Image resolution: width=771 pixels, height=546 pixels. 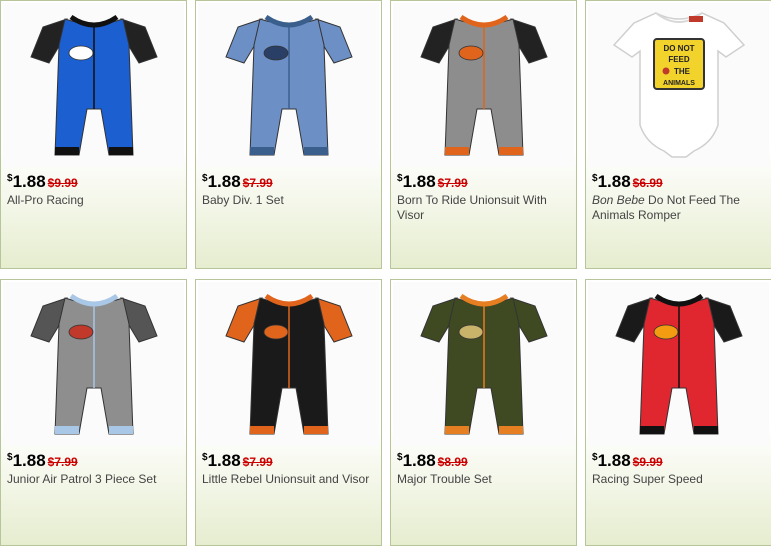 What do you see at coordinates (681, 208) in the screenshot?
I see `product-title: Bon Bebe Do Not Feed The Animals Romper` at bounding box center [681, 208].